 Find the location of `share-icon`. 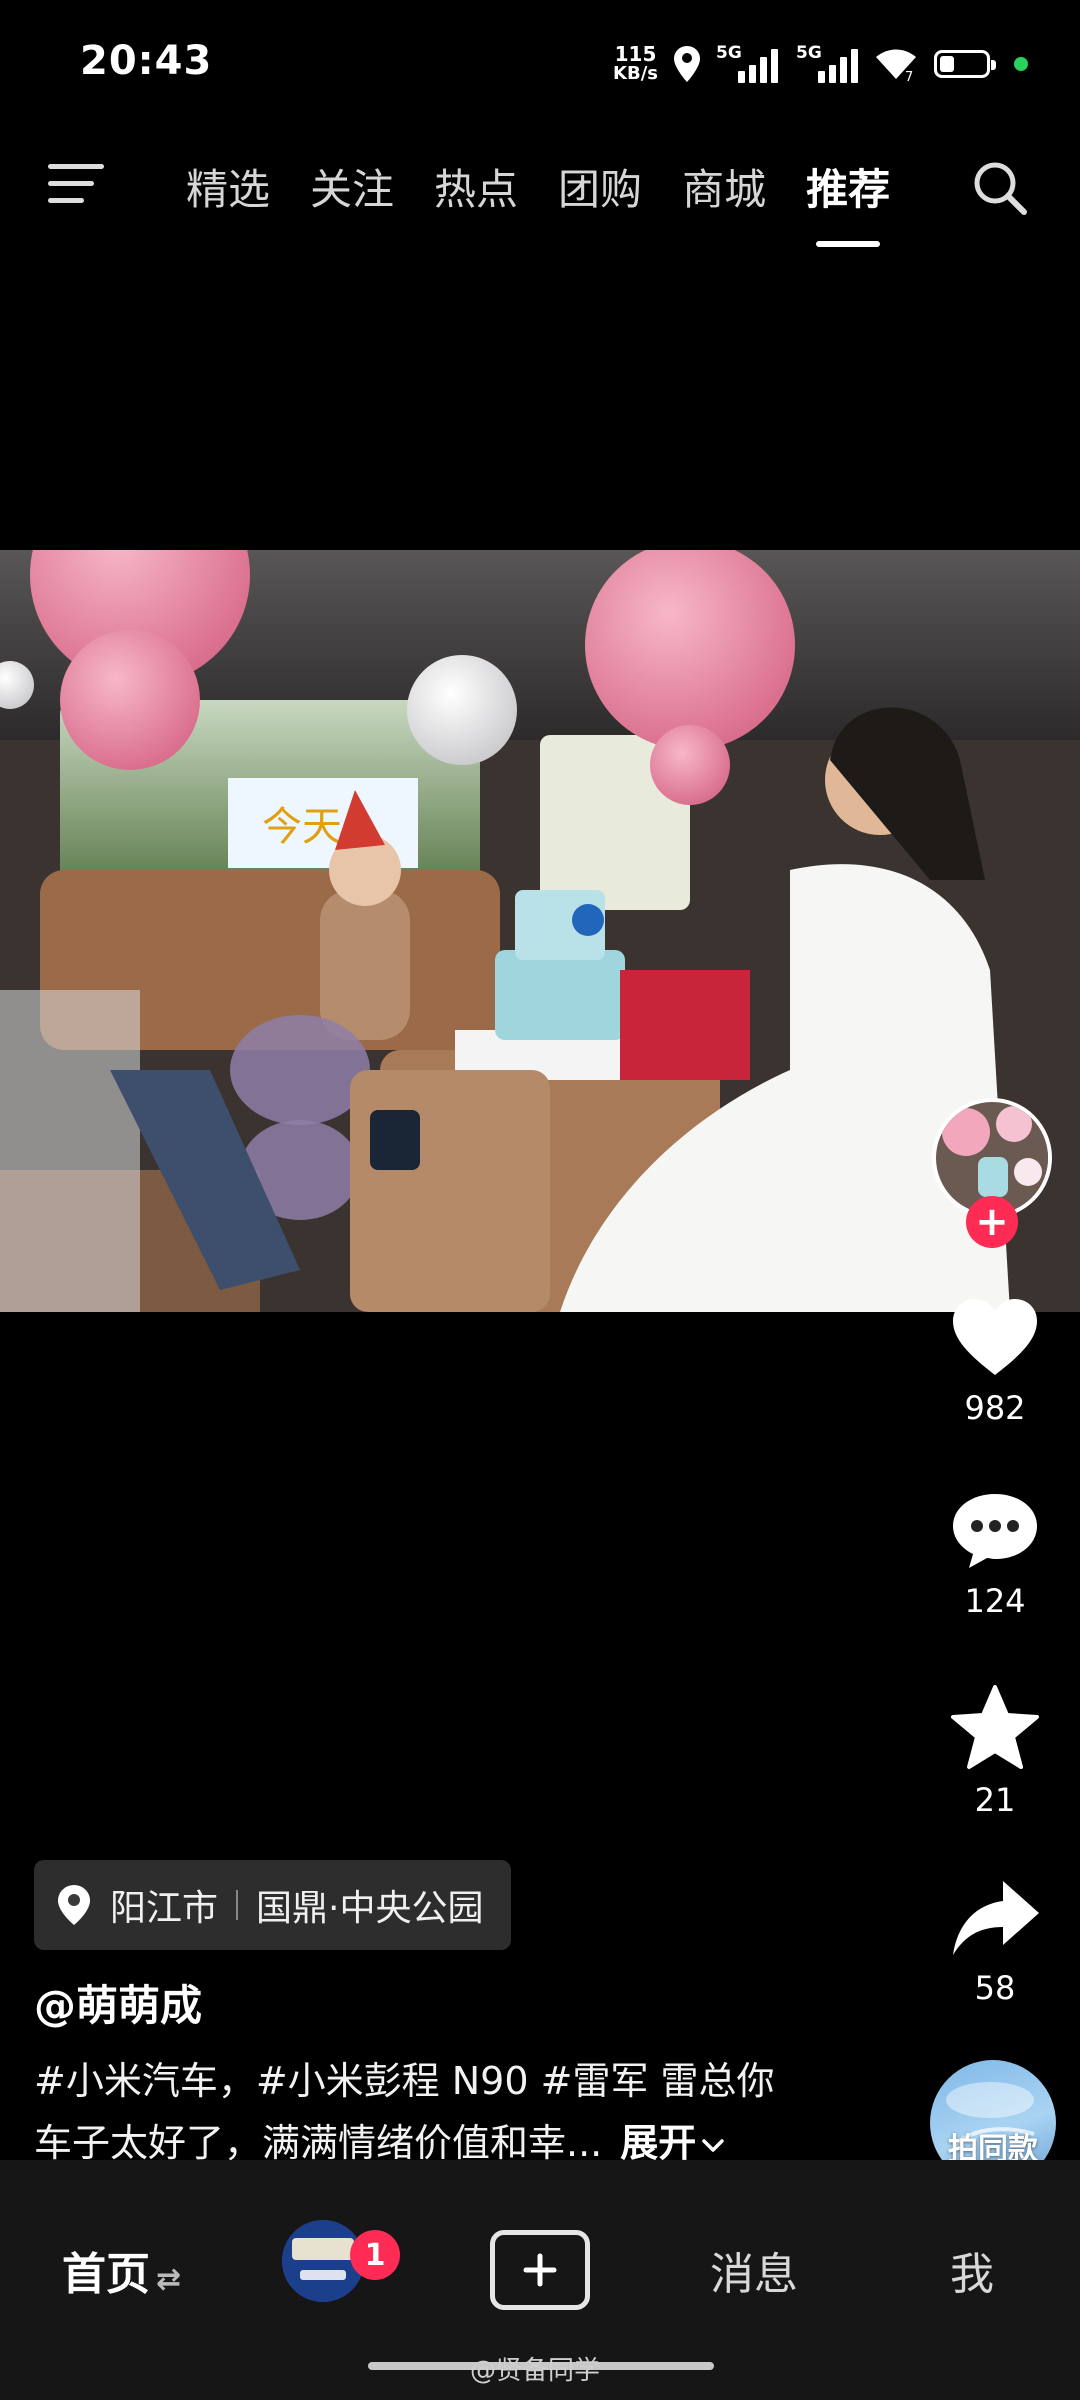

share-icon is located at coordinates (996, 1918).